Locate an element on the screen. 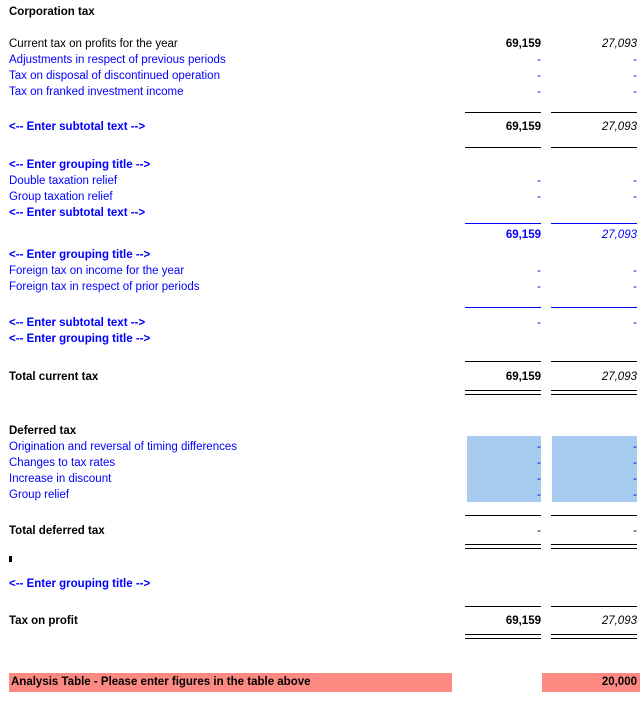 The image size is (641, 701). row-label: Double taxation relief is located at coordinates (63, 181).